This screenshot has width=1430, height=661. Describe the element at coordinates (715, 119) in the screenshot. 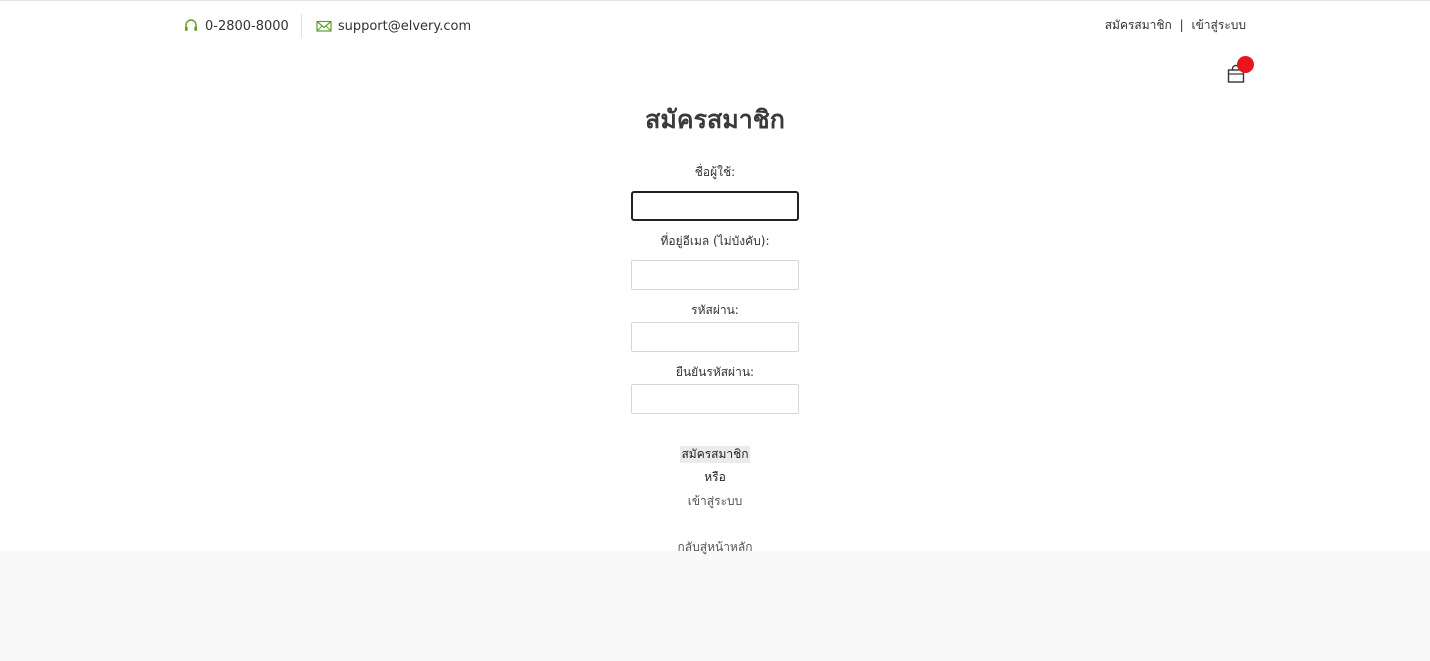

I see `page-title: สมัครสมาชิก` at that location.